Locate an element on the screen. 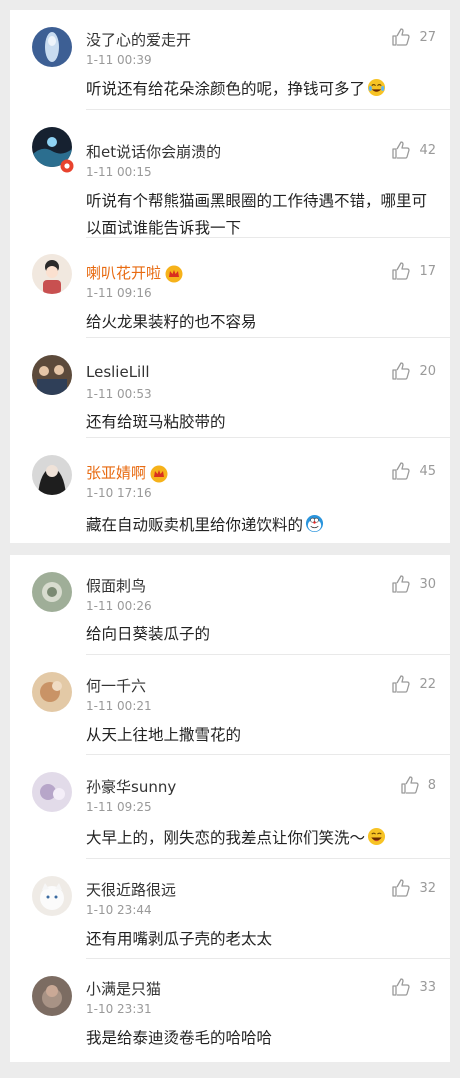  timestamp: 1-11 00:21 is located at coordinates (119, 706).